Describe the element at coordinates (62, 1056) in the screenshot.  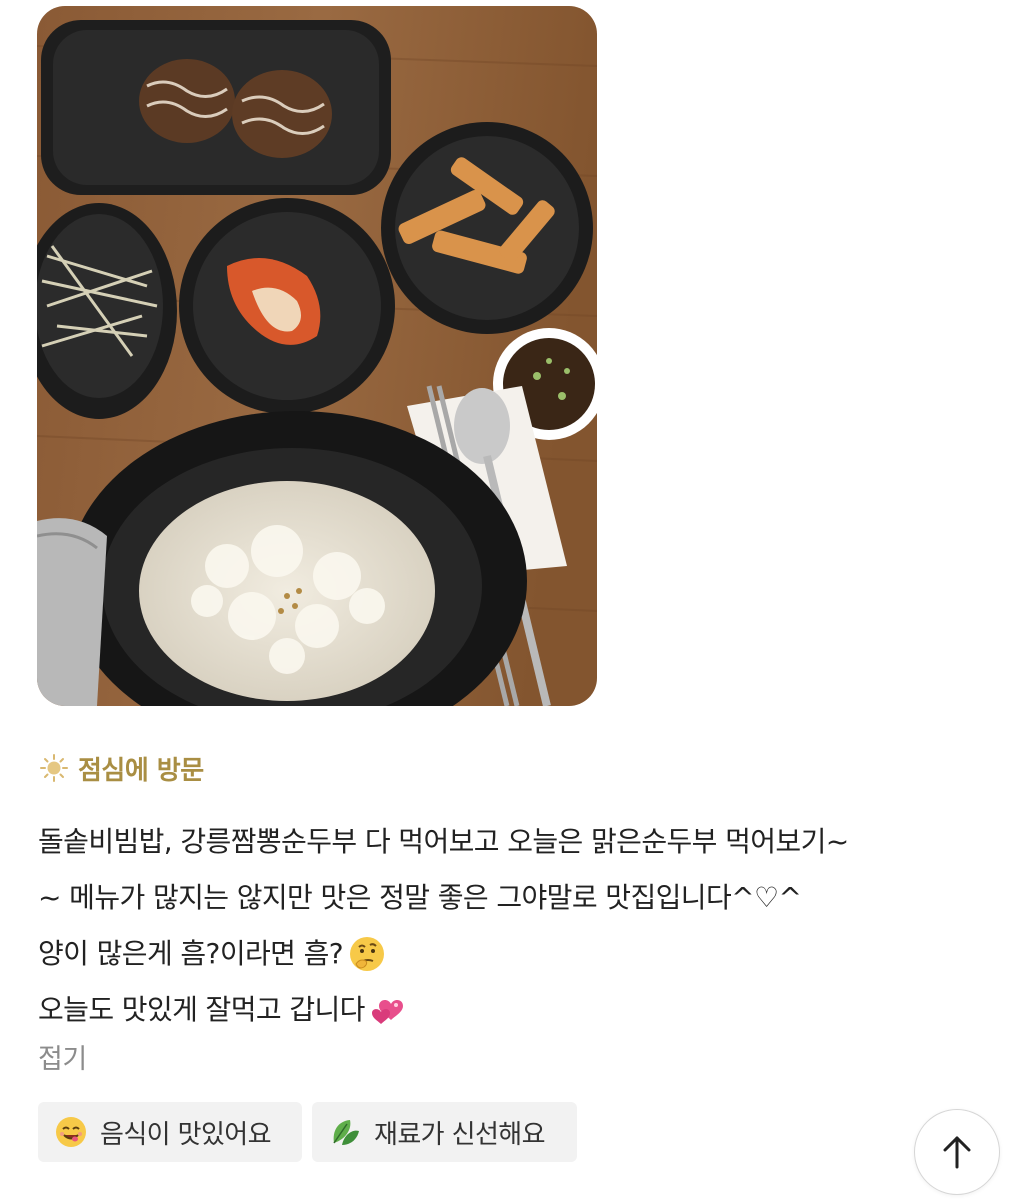
I see `fold-link: 접기` at that location.